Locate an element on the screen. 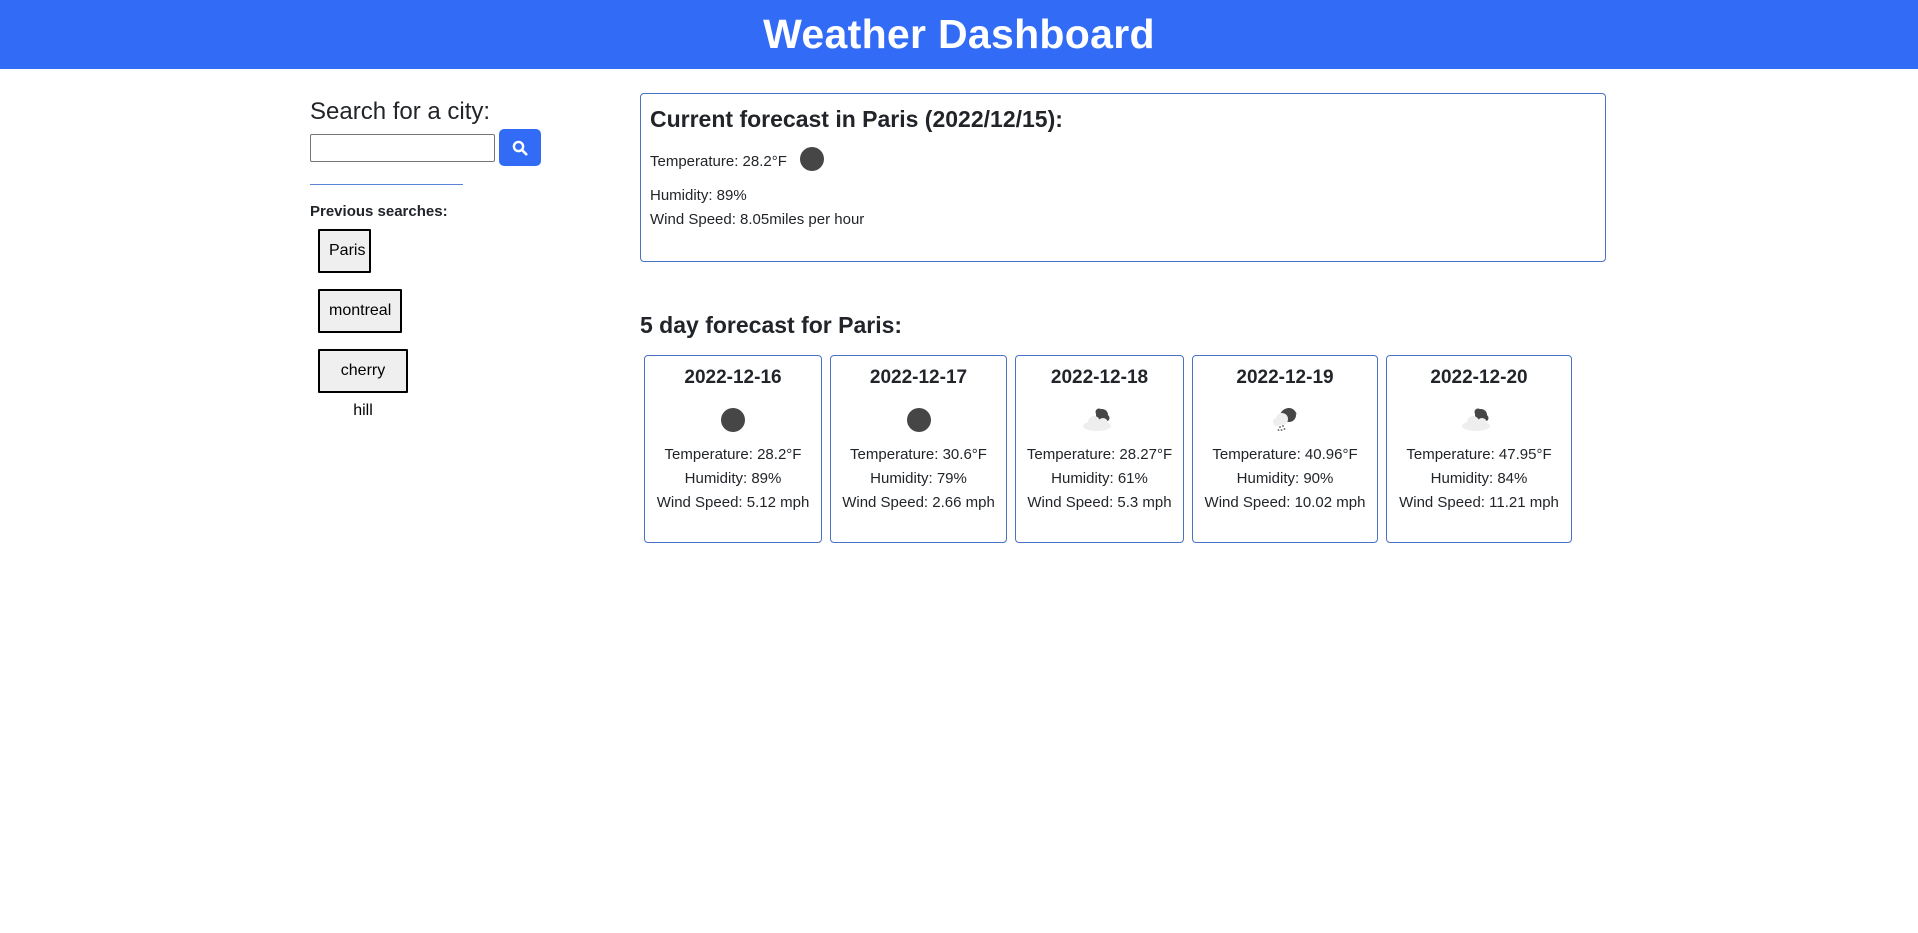 The image size is (1918, 933). previous-search-cherry-hill: cherry hill is located at coordinates (363, 384).